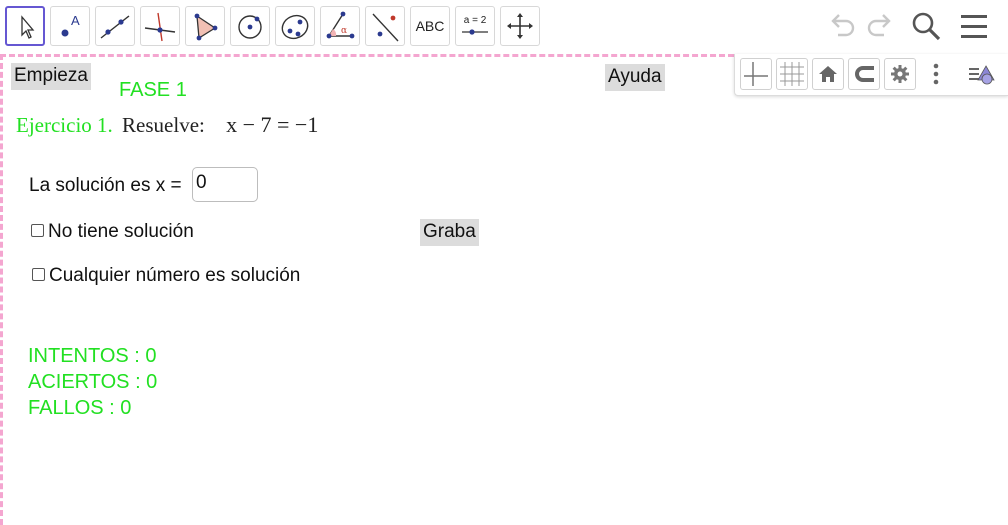 Image resolution: width=1008 pixels, height=525 pixels. Describe the element at coordinates (225, 184) in the screenshot. I see `answer-input: 0` at that location.